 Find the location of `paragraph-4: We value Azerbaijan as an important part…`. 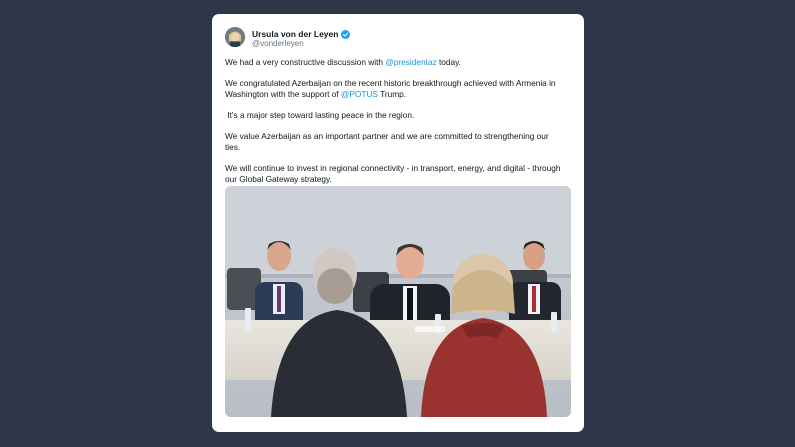

paragraph-4: We value Azerbaijan as an important part… is located at coordinates (399, 141).